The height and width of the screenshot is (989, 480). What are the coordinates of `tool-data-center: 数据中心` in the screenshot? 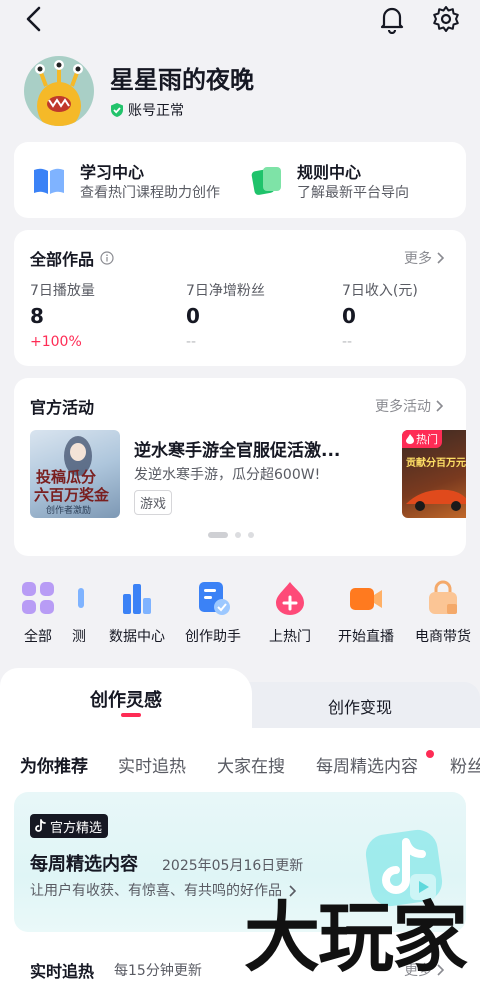 It's located at (137, 613).